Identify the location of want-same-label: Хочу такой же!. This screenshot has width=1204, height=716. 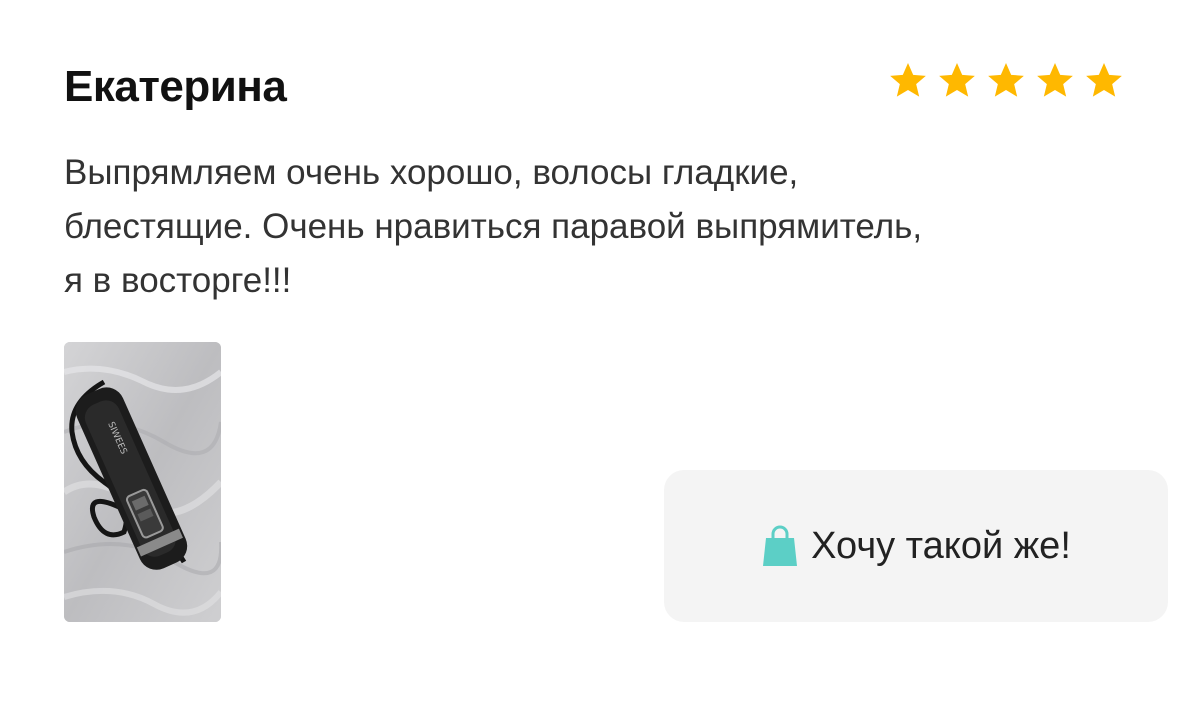
(941, 545).